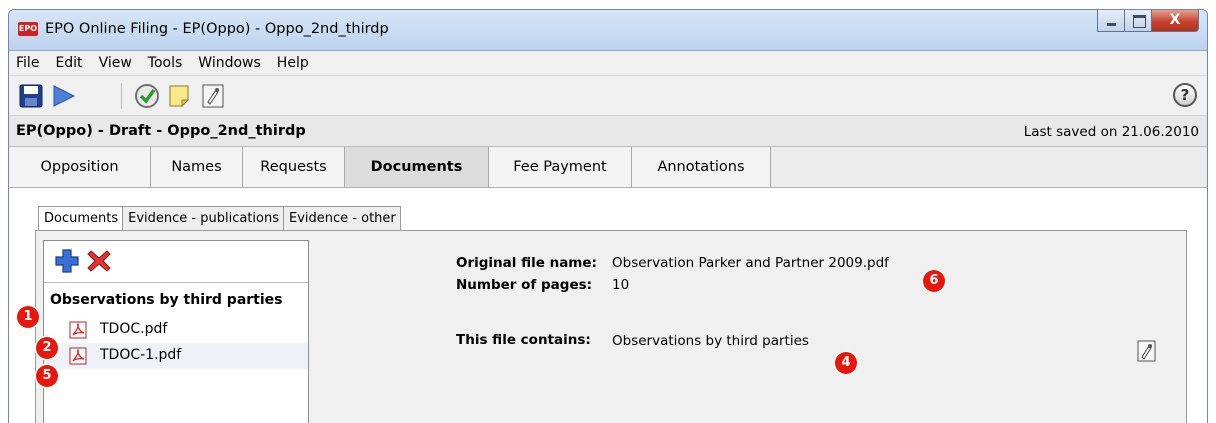 Image resolution: width=1216 pixels, height=423 pixels. Describe the element at coordinates (621, 285) in the screenshot. I see `number-of-pages-value: 10` at that location.